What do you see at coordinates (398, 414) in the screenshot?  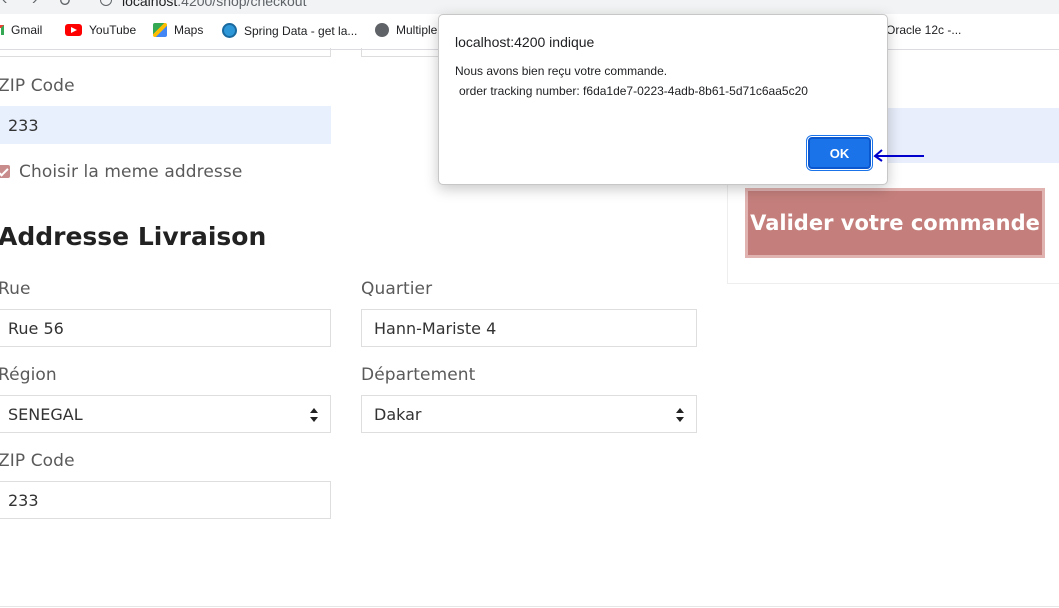 I see `department-select-value: Dakar` at bounding box center [398, 414].